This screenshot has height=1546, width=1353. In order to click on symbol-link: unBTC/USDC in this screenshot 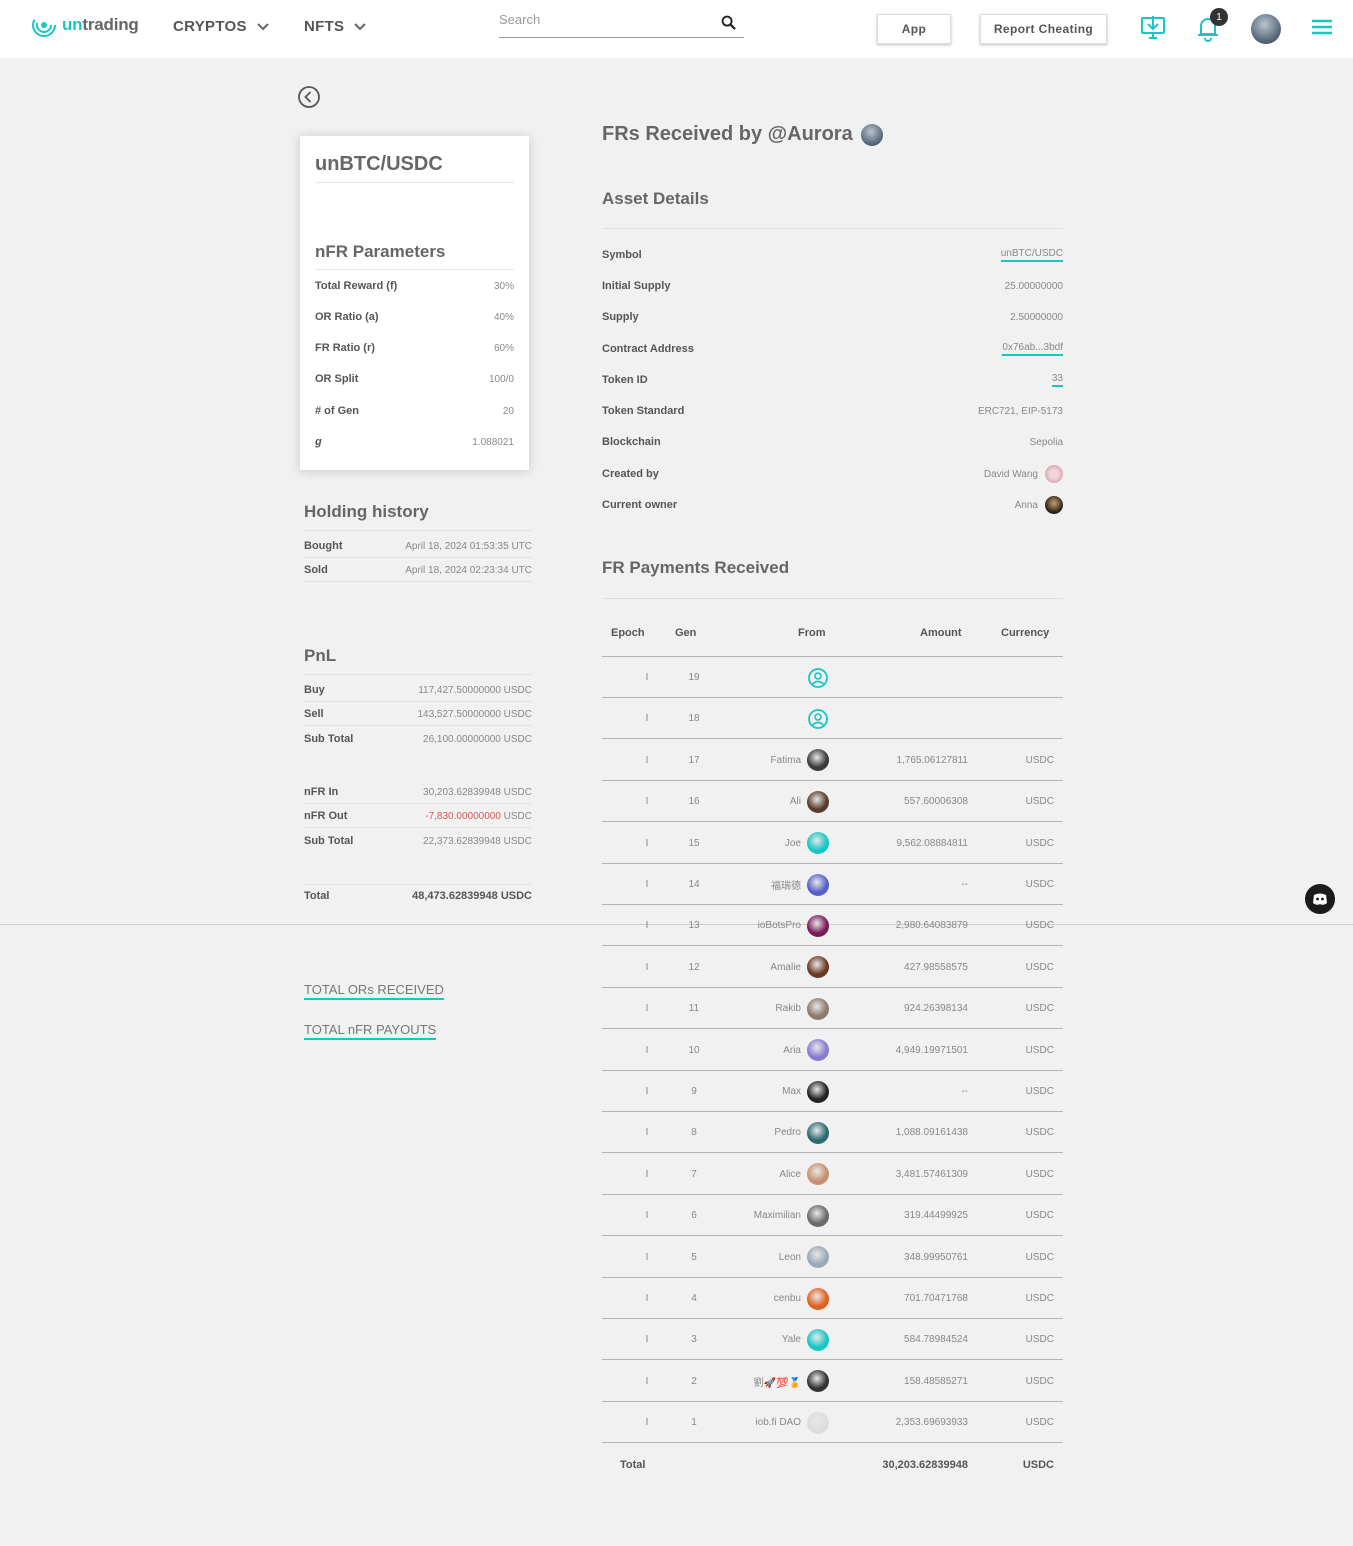, I will do `click(1031, 255)`.